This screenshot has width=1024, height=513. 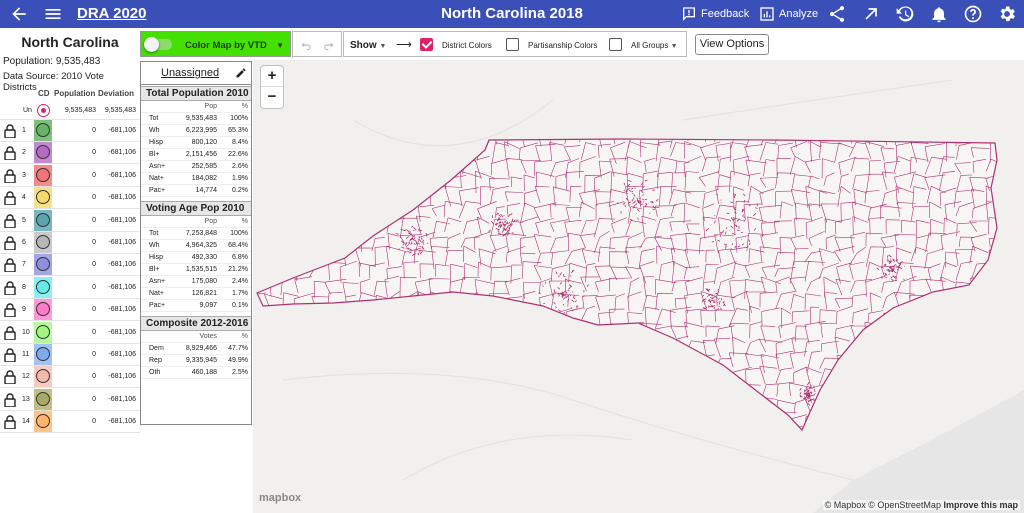 I want to click on hamburger-icon, so click(x=53, y=14).